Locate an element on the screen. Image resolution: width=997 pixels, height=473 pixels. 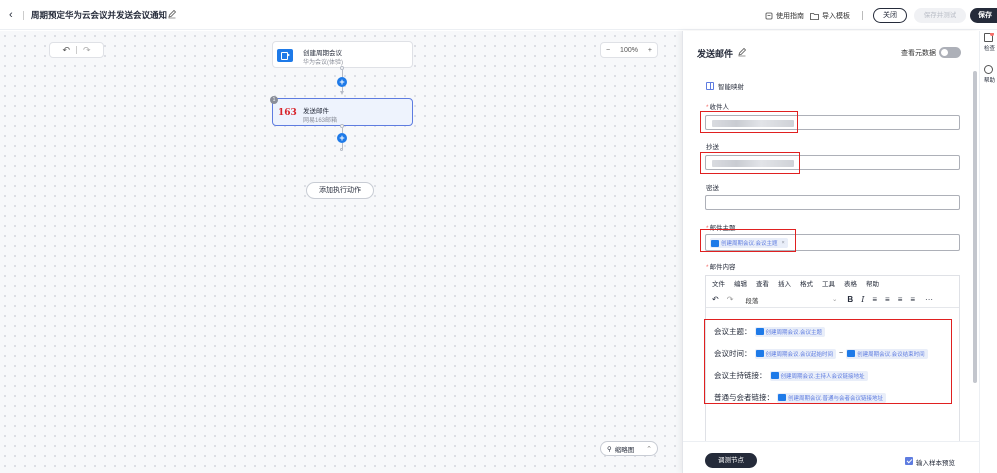
menu-insert: 插入 is located at coordinates (784, 283).